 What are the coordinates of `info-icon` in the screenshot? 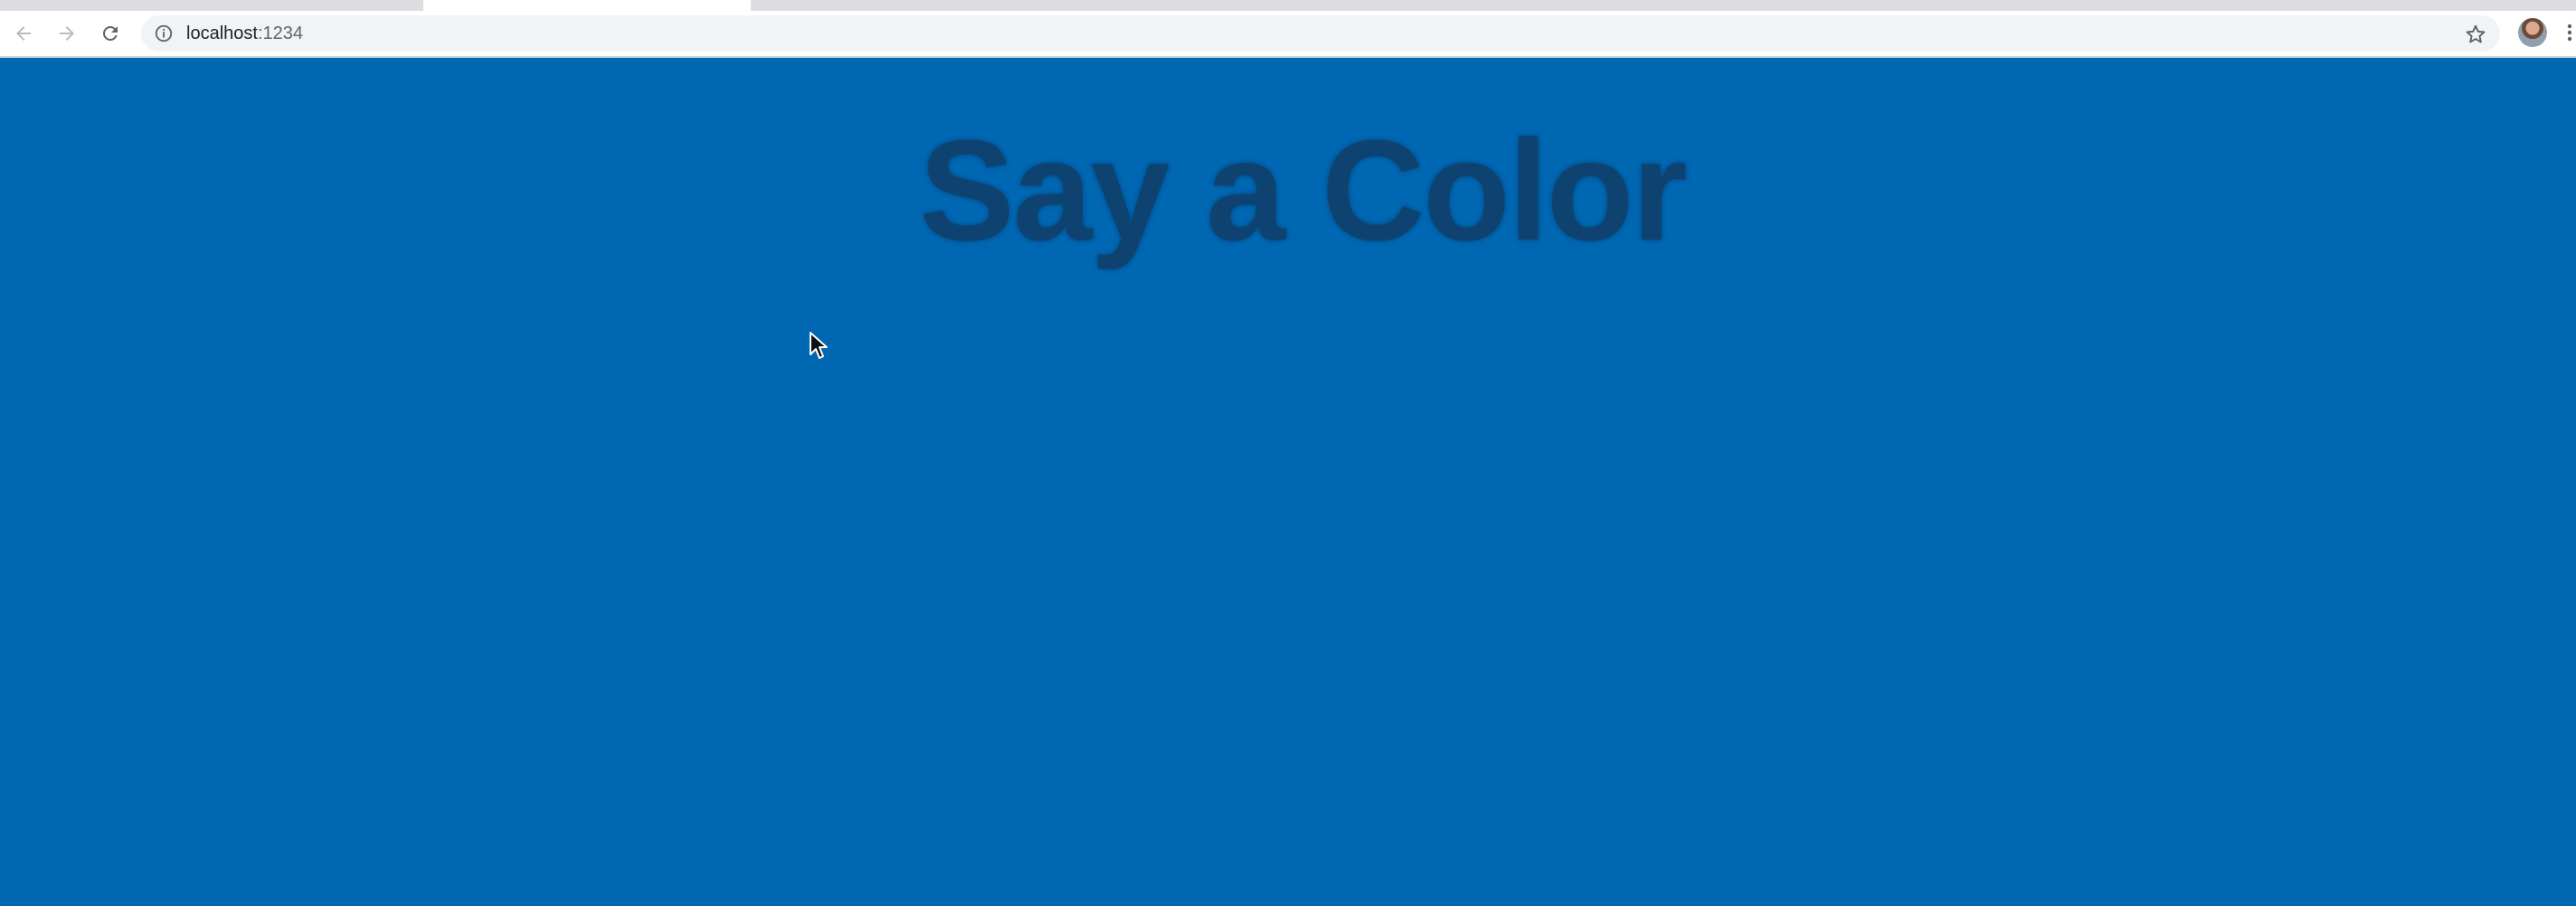 It's located at (164, 34).